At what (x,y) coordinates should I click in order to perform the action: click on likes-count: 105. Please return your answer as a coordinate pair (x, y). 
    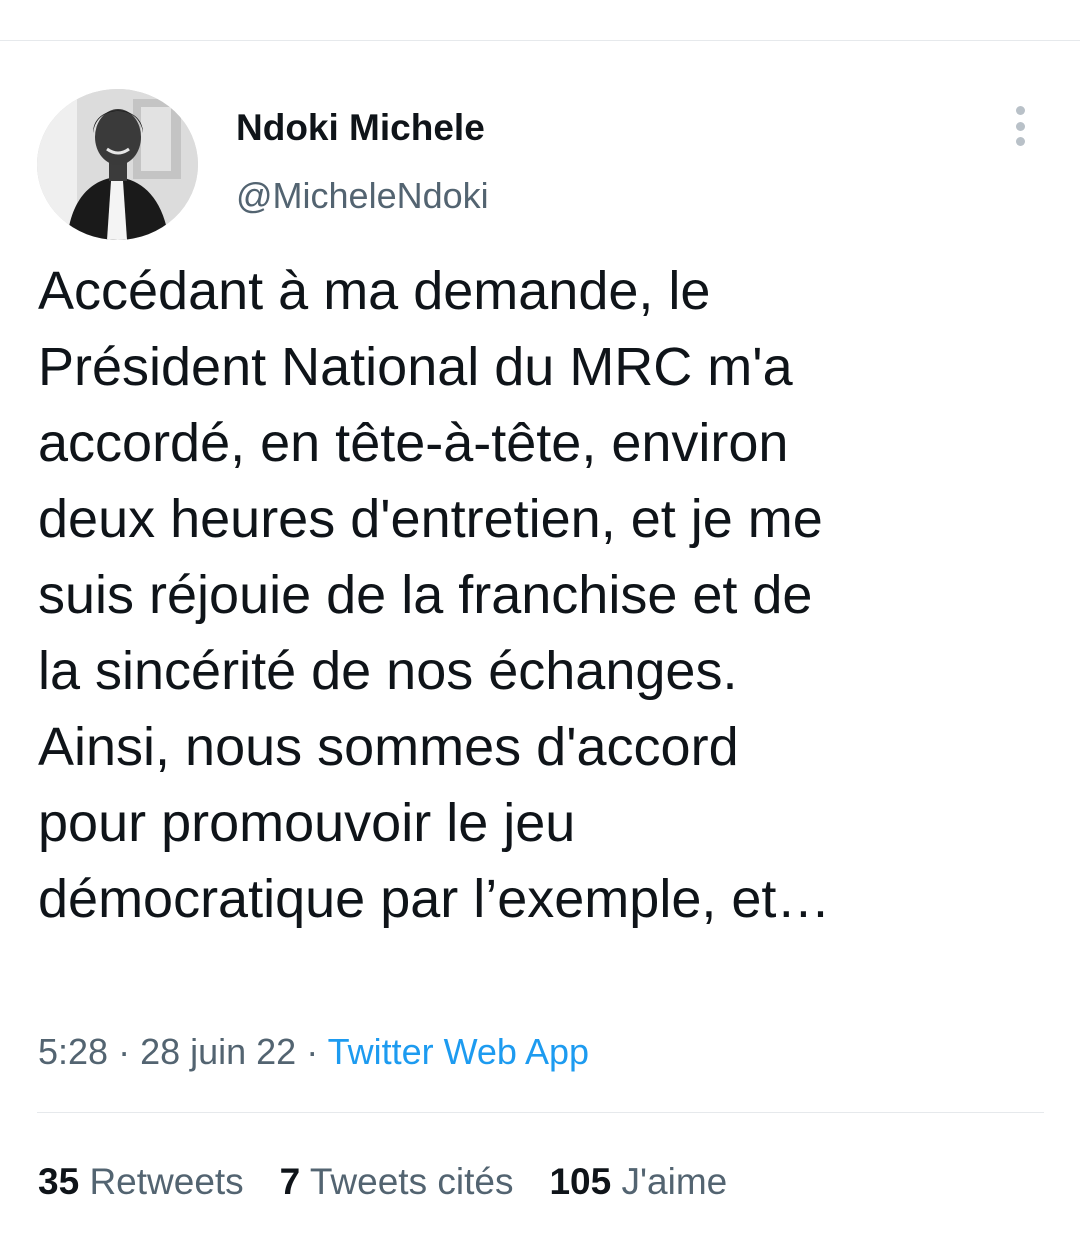
    Looking at the image, I should click on (580, 1181).